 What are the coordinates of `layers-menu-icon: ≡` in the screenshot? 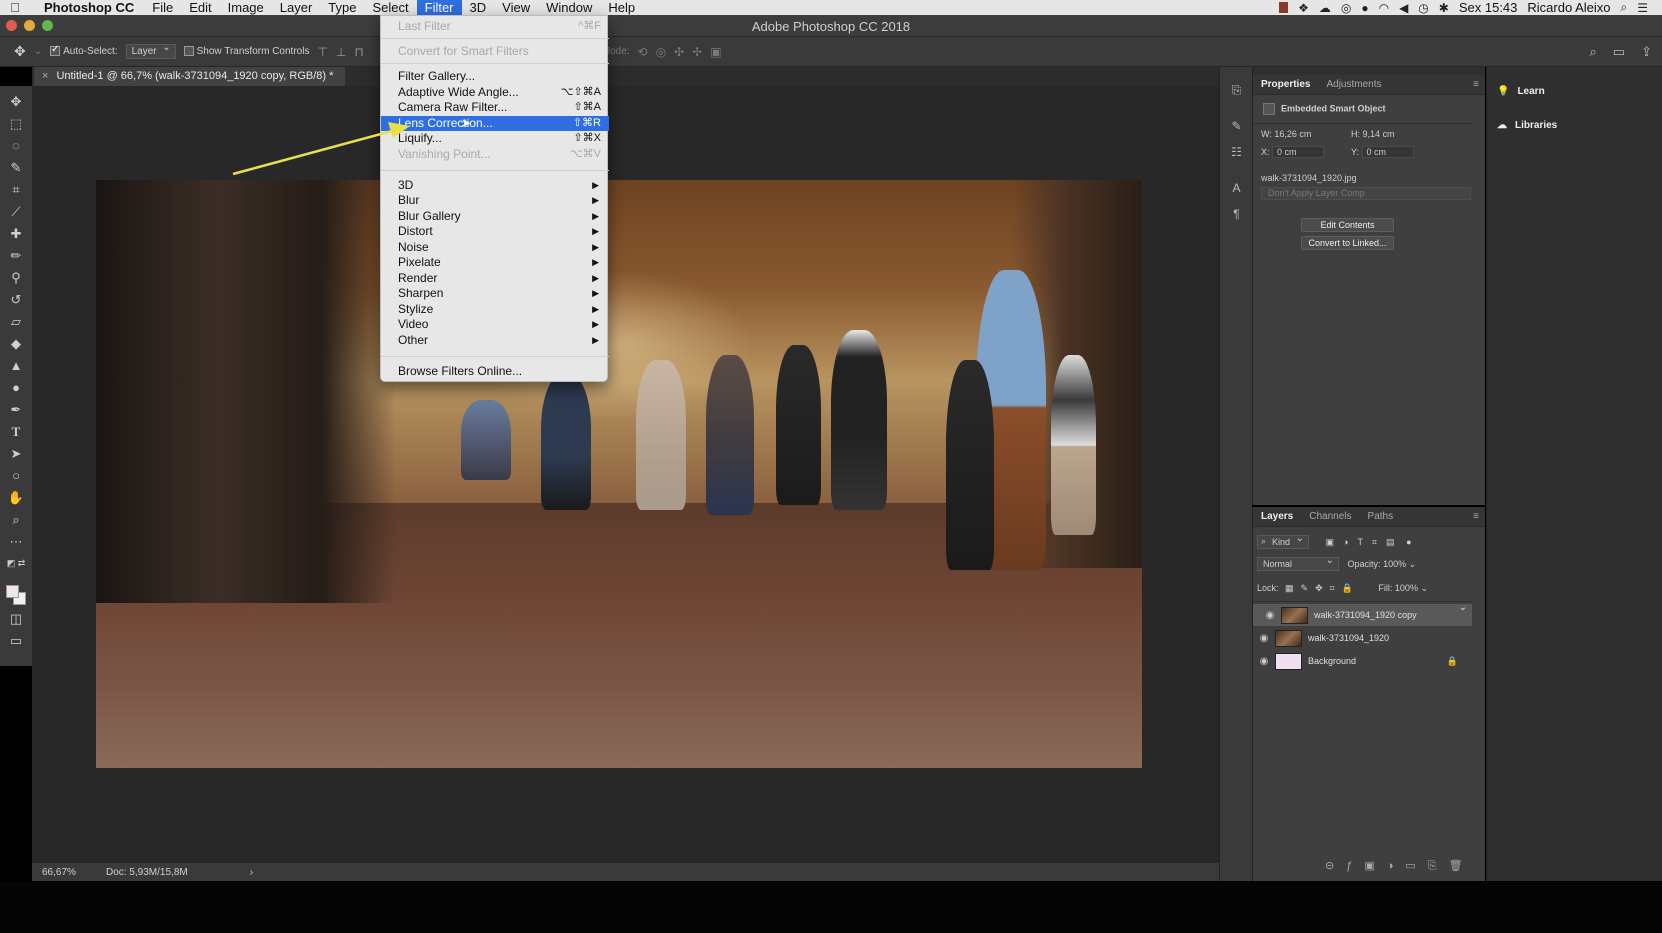 It's located at (1479, 516).